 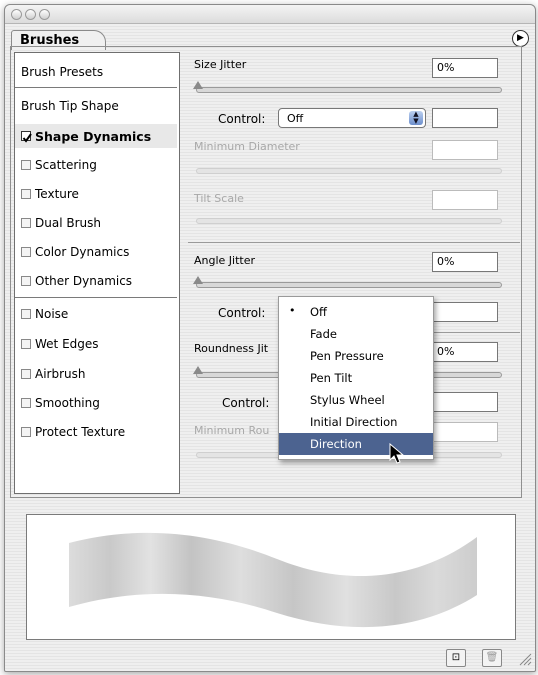 I want to click on resize-grip-icon, so click(x=525, y=659).